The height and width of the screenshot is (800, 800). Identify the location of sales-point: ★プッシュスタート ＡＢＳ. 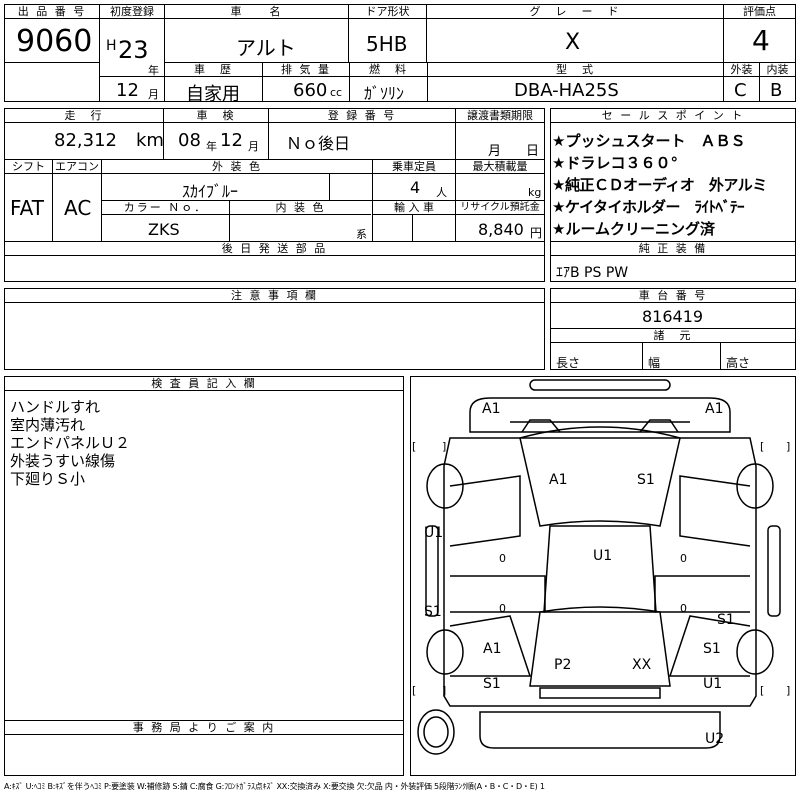
(649, 141).